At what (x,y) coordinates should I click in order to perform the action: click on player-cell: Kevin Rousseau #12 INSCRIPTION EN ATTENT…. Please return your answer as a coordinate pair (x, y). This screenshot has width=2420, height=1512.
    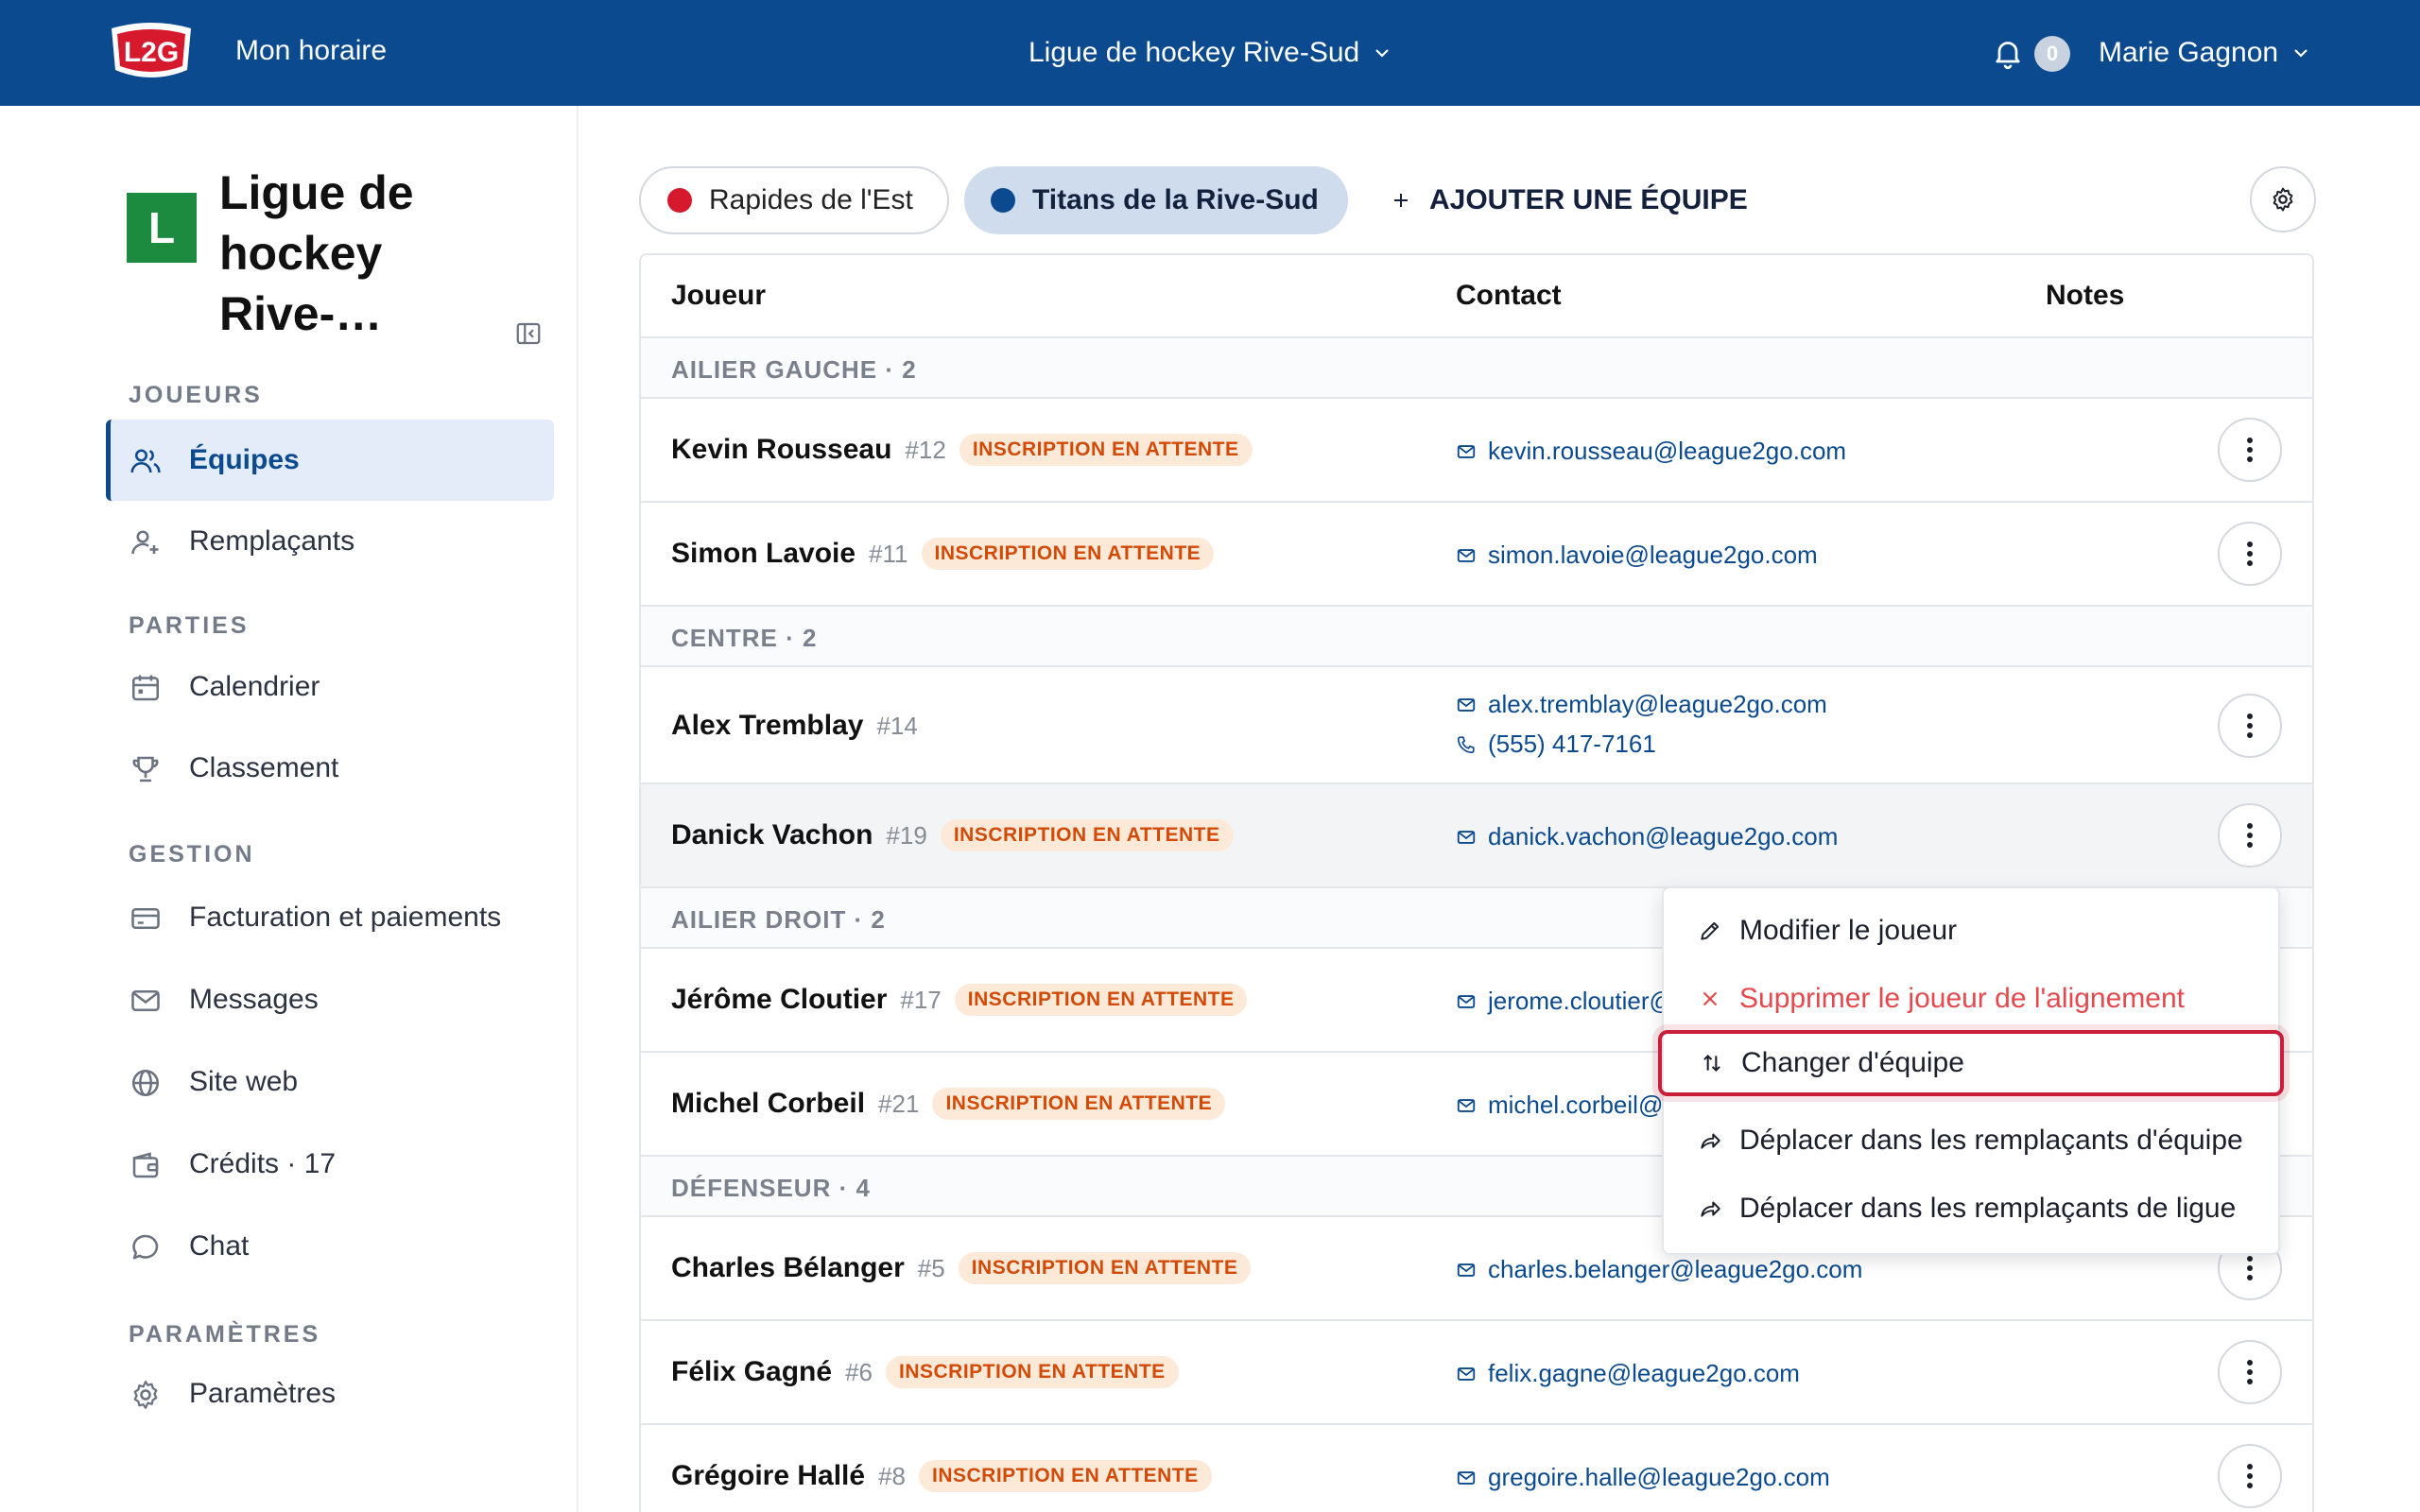
    Looking at the image, I should click on (962, 450).